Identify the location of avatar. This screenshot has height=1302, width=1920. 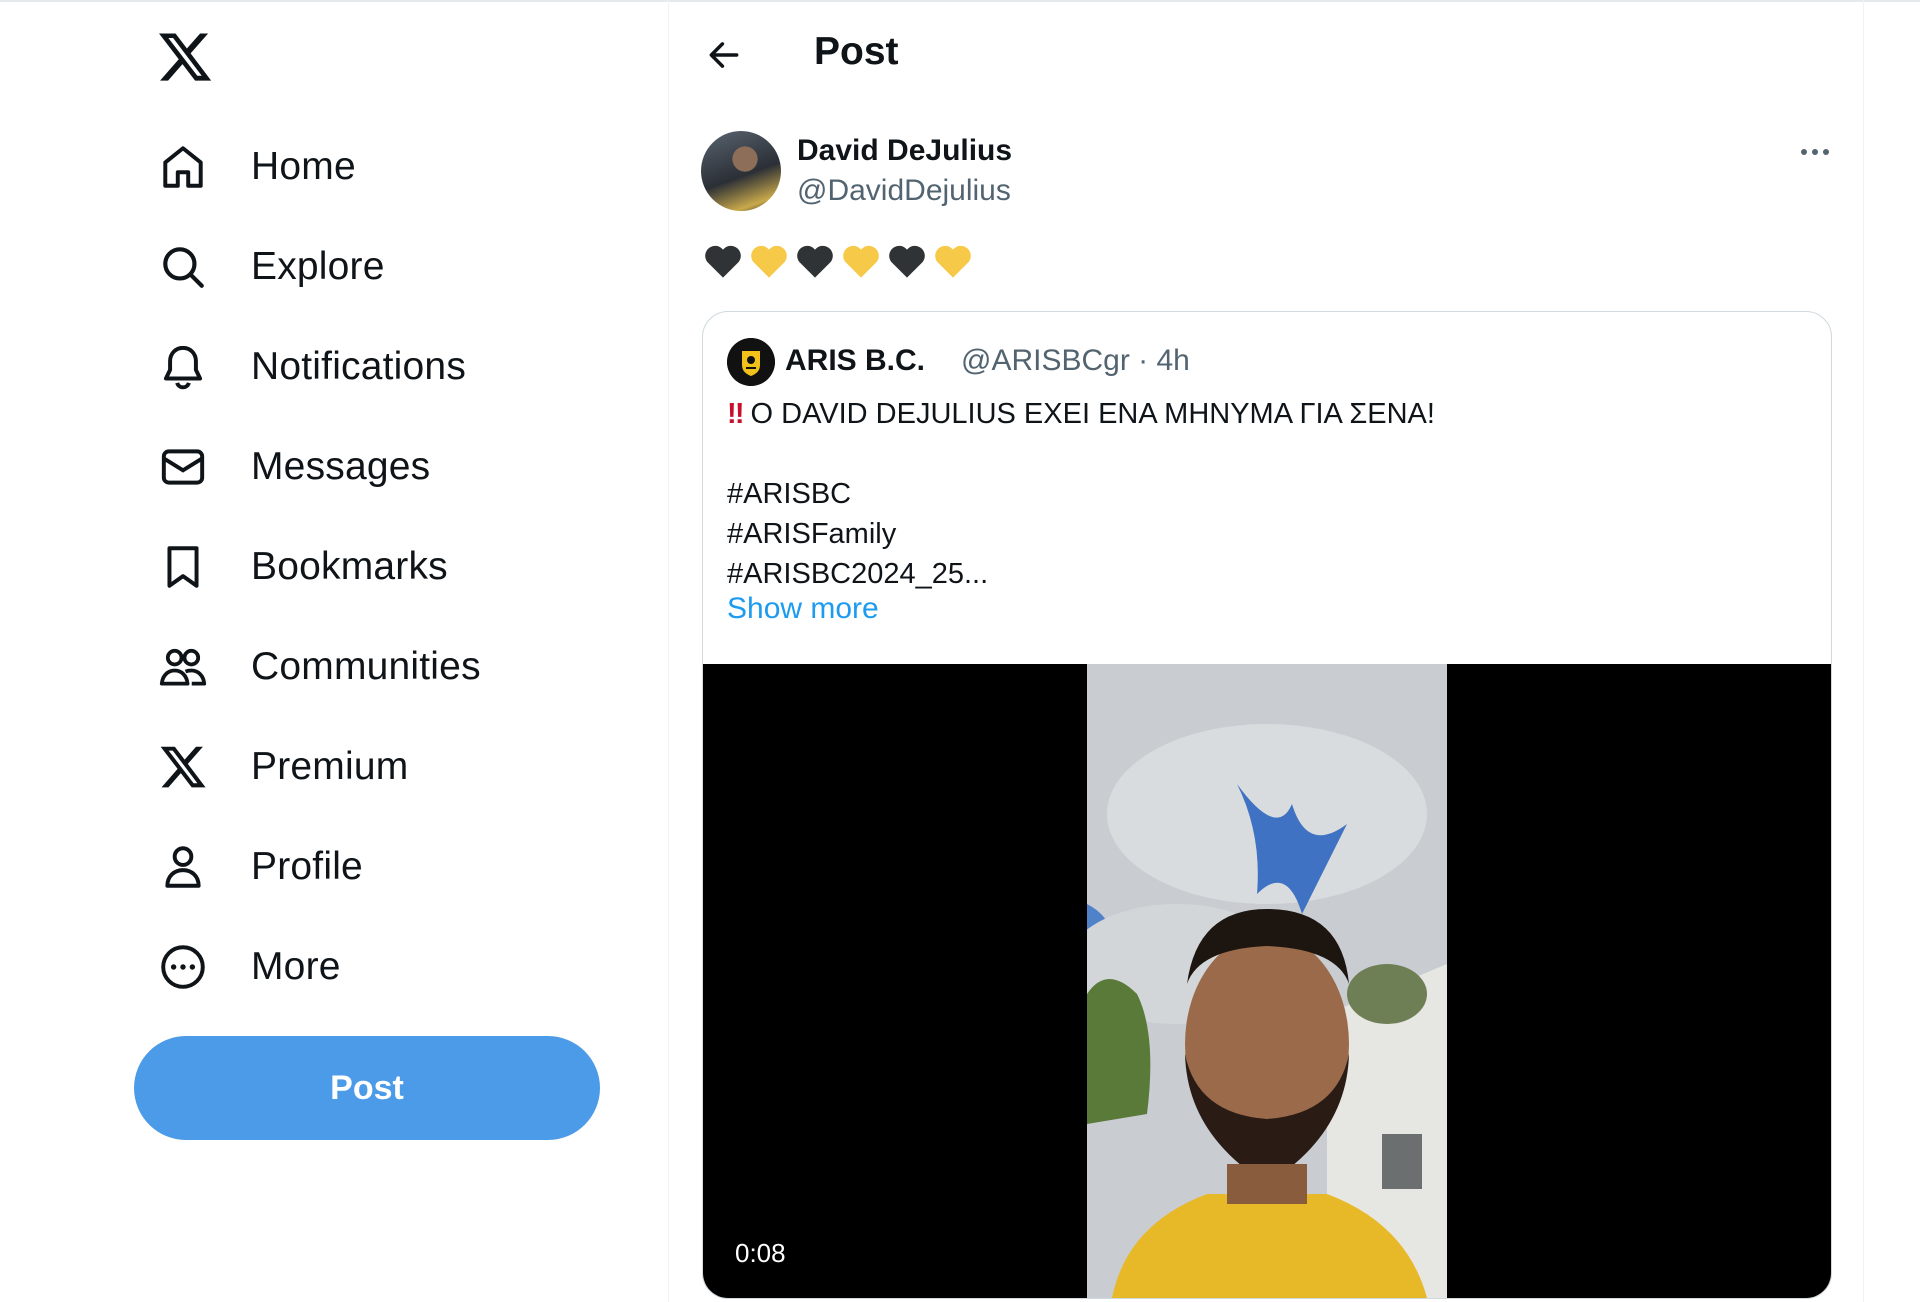
(741, 171).